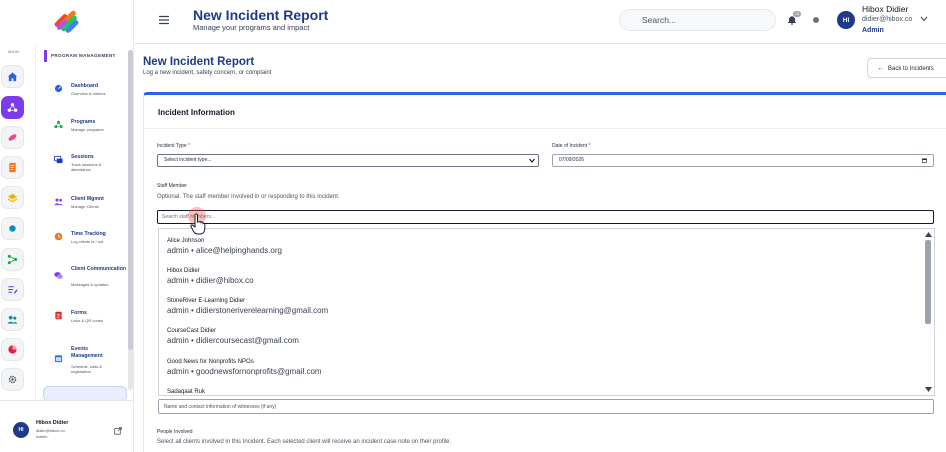 This screenshot has width=946, height=452. Describe the element at coordinates (12, 197) in the screenshot. I see `rail-layers-button` at that location.